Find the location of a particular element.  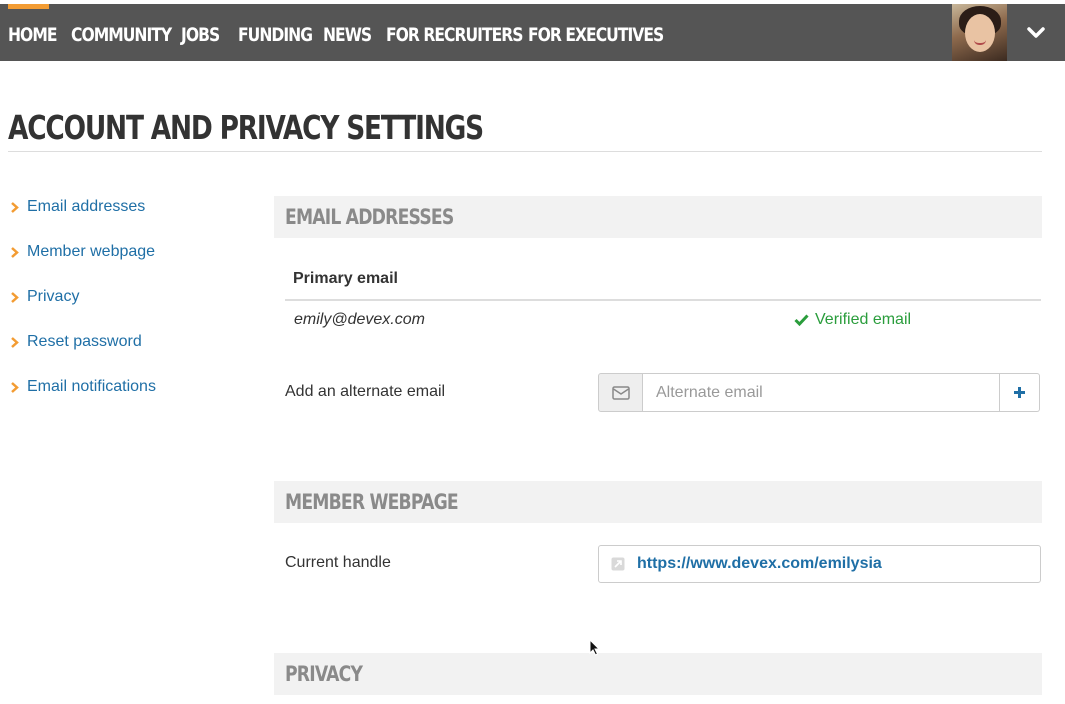

check-icon is located at coordinates (801, 320).